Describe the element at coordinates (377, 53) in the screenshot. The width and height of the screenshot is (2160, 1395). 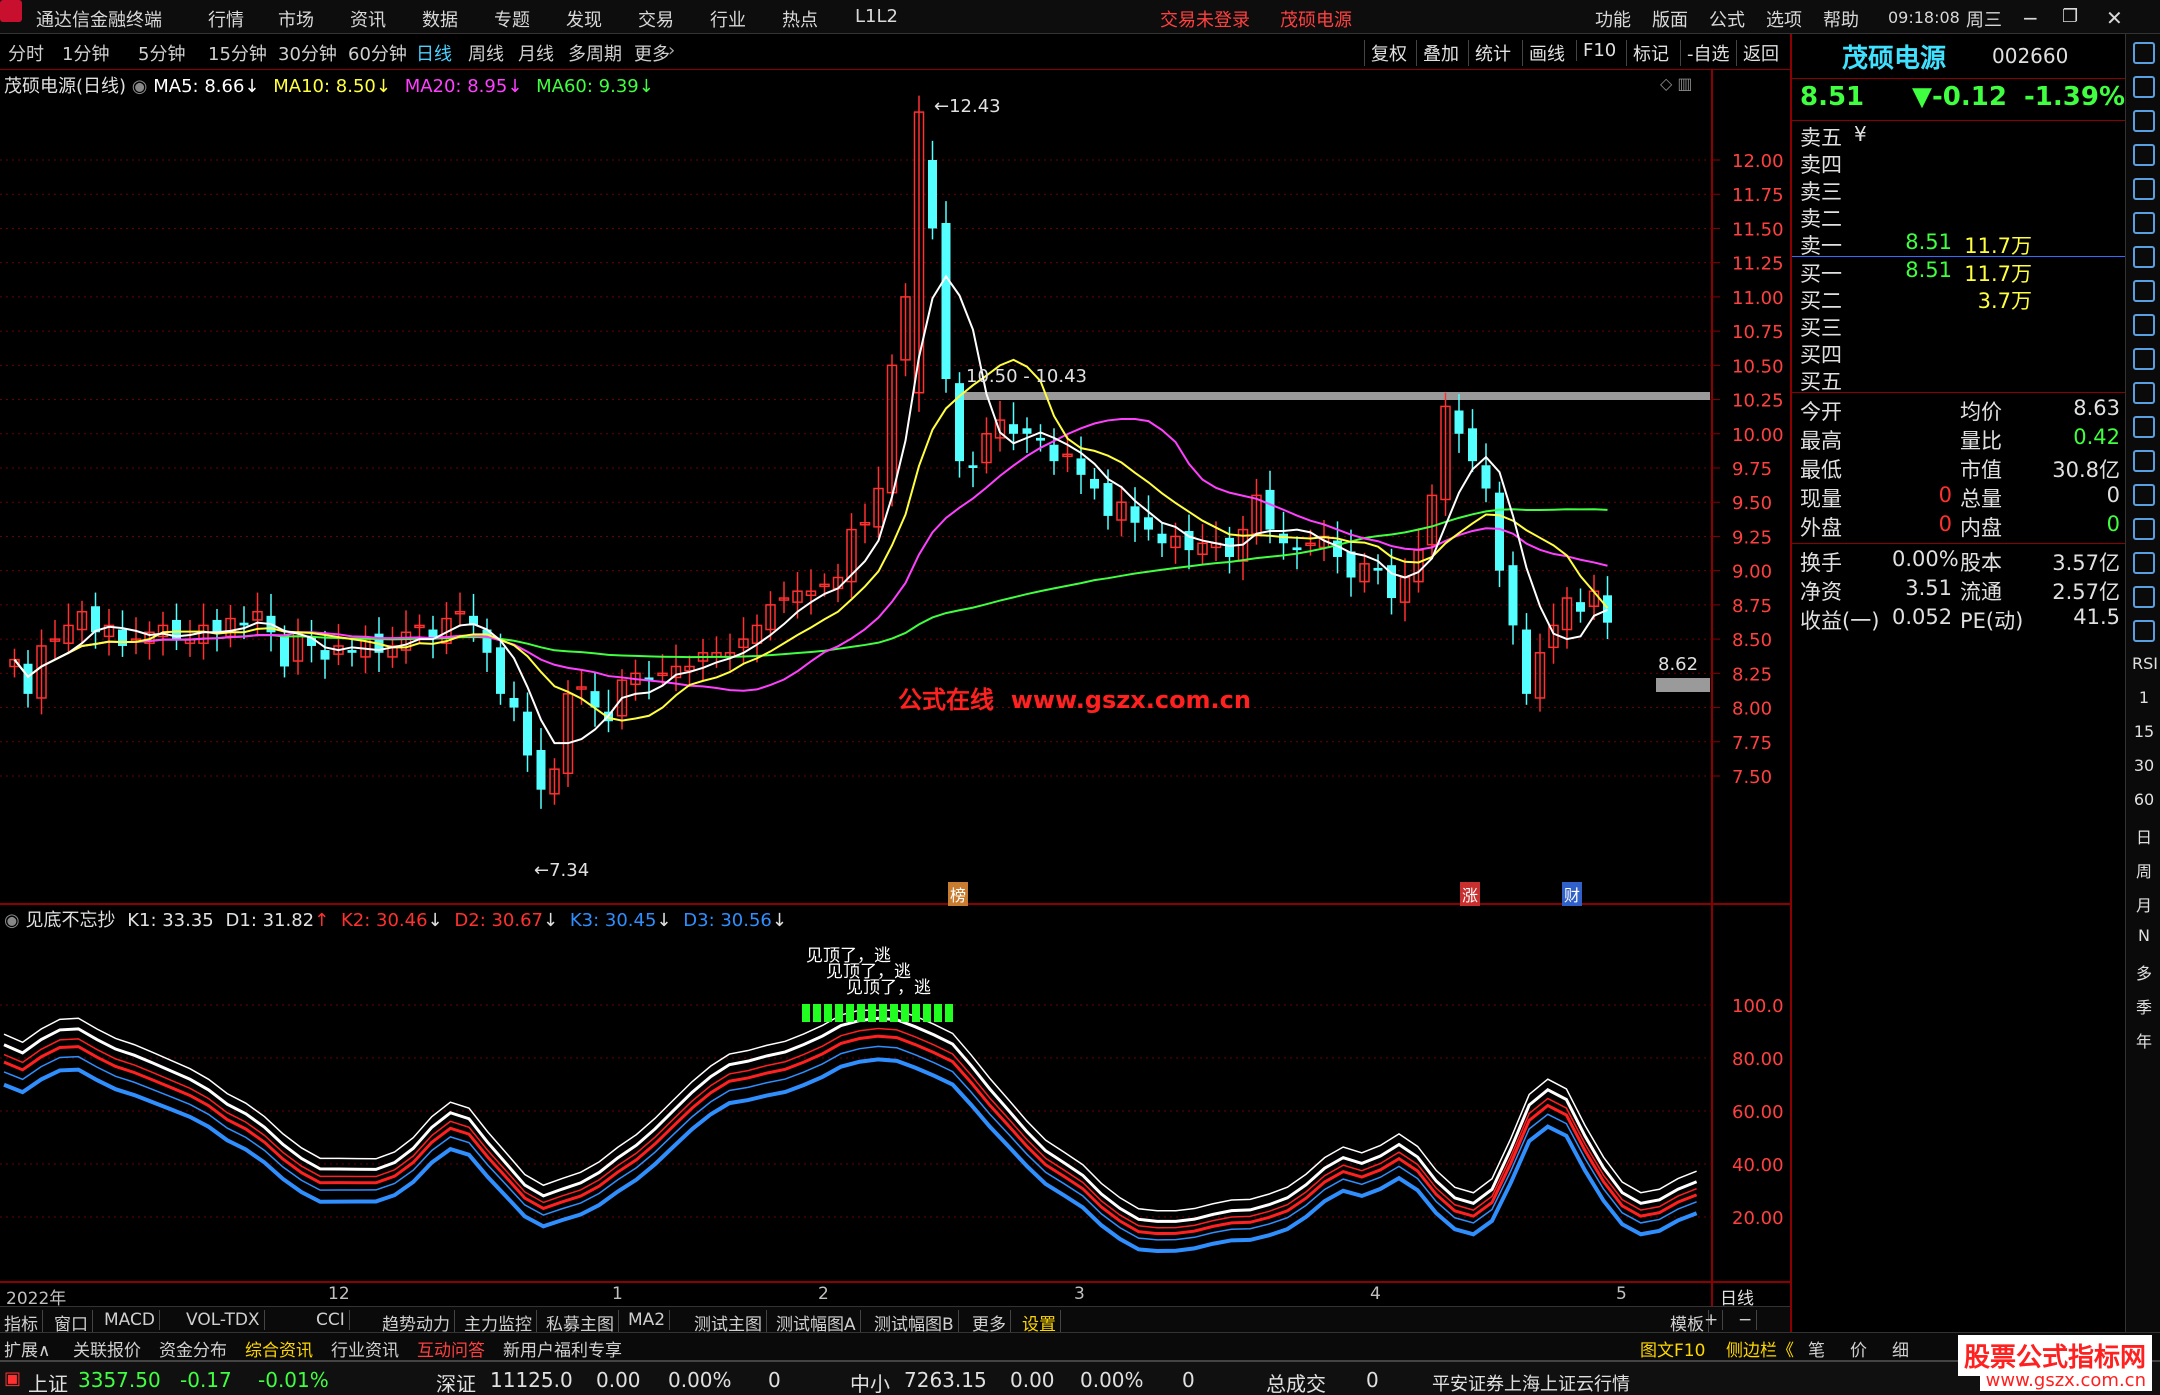
I see `tab-60min: 60分钟` at that location.